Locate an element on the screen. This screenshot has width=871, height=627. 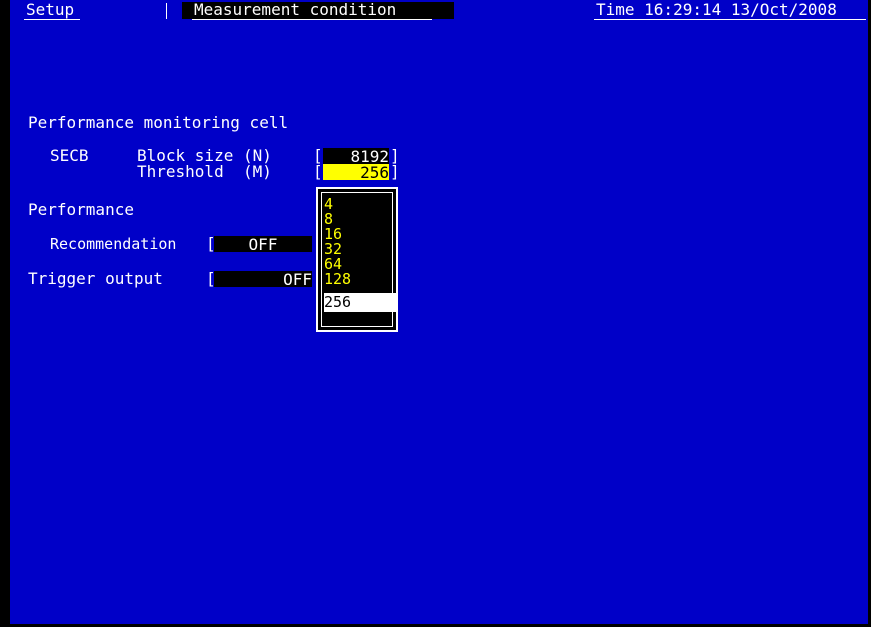
threshold-dropdown: 4 8 16 32 64 128 256 is located at coordinates (357, 259).